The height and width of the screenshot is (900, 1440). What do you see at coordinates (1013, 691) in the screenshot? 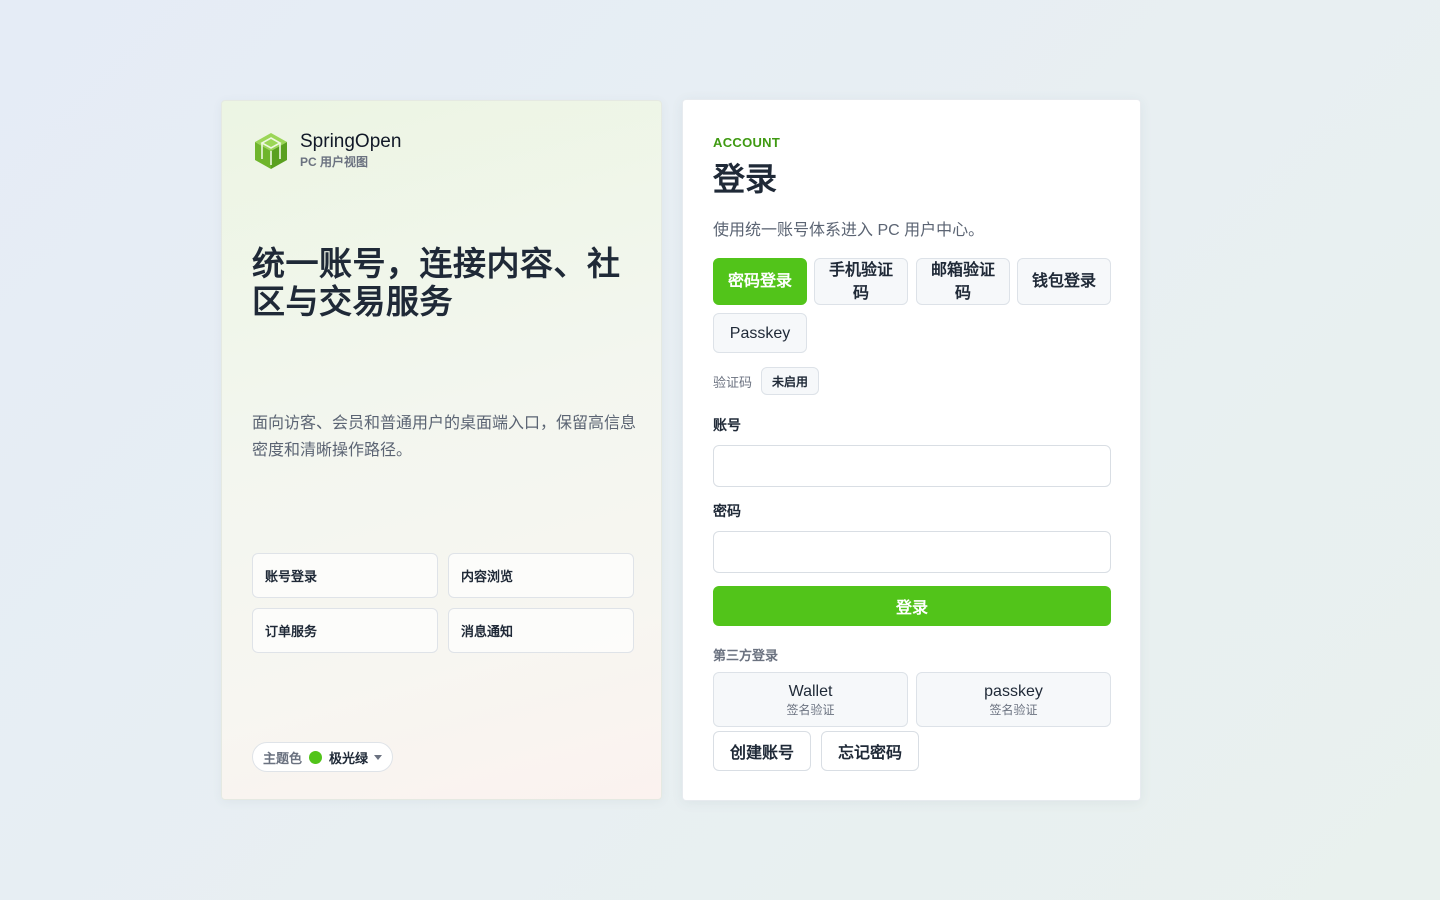
I see `provider-name: passkey` at bounding box center [1013, 691].